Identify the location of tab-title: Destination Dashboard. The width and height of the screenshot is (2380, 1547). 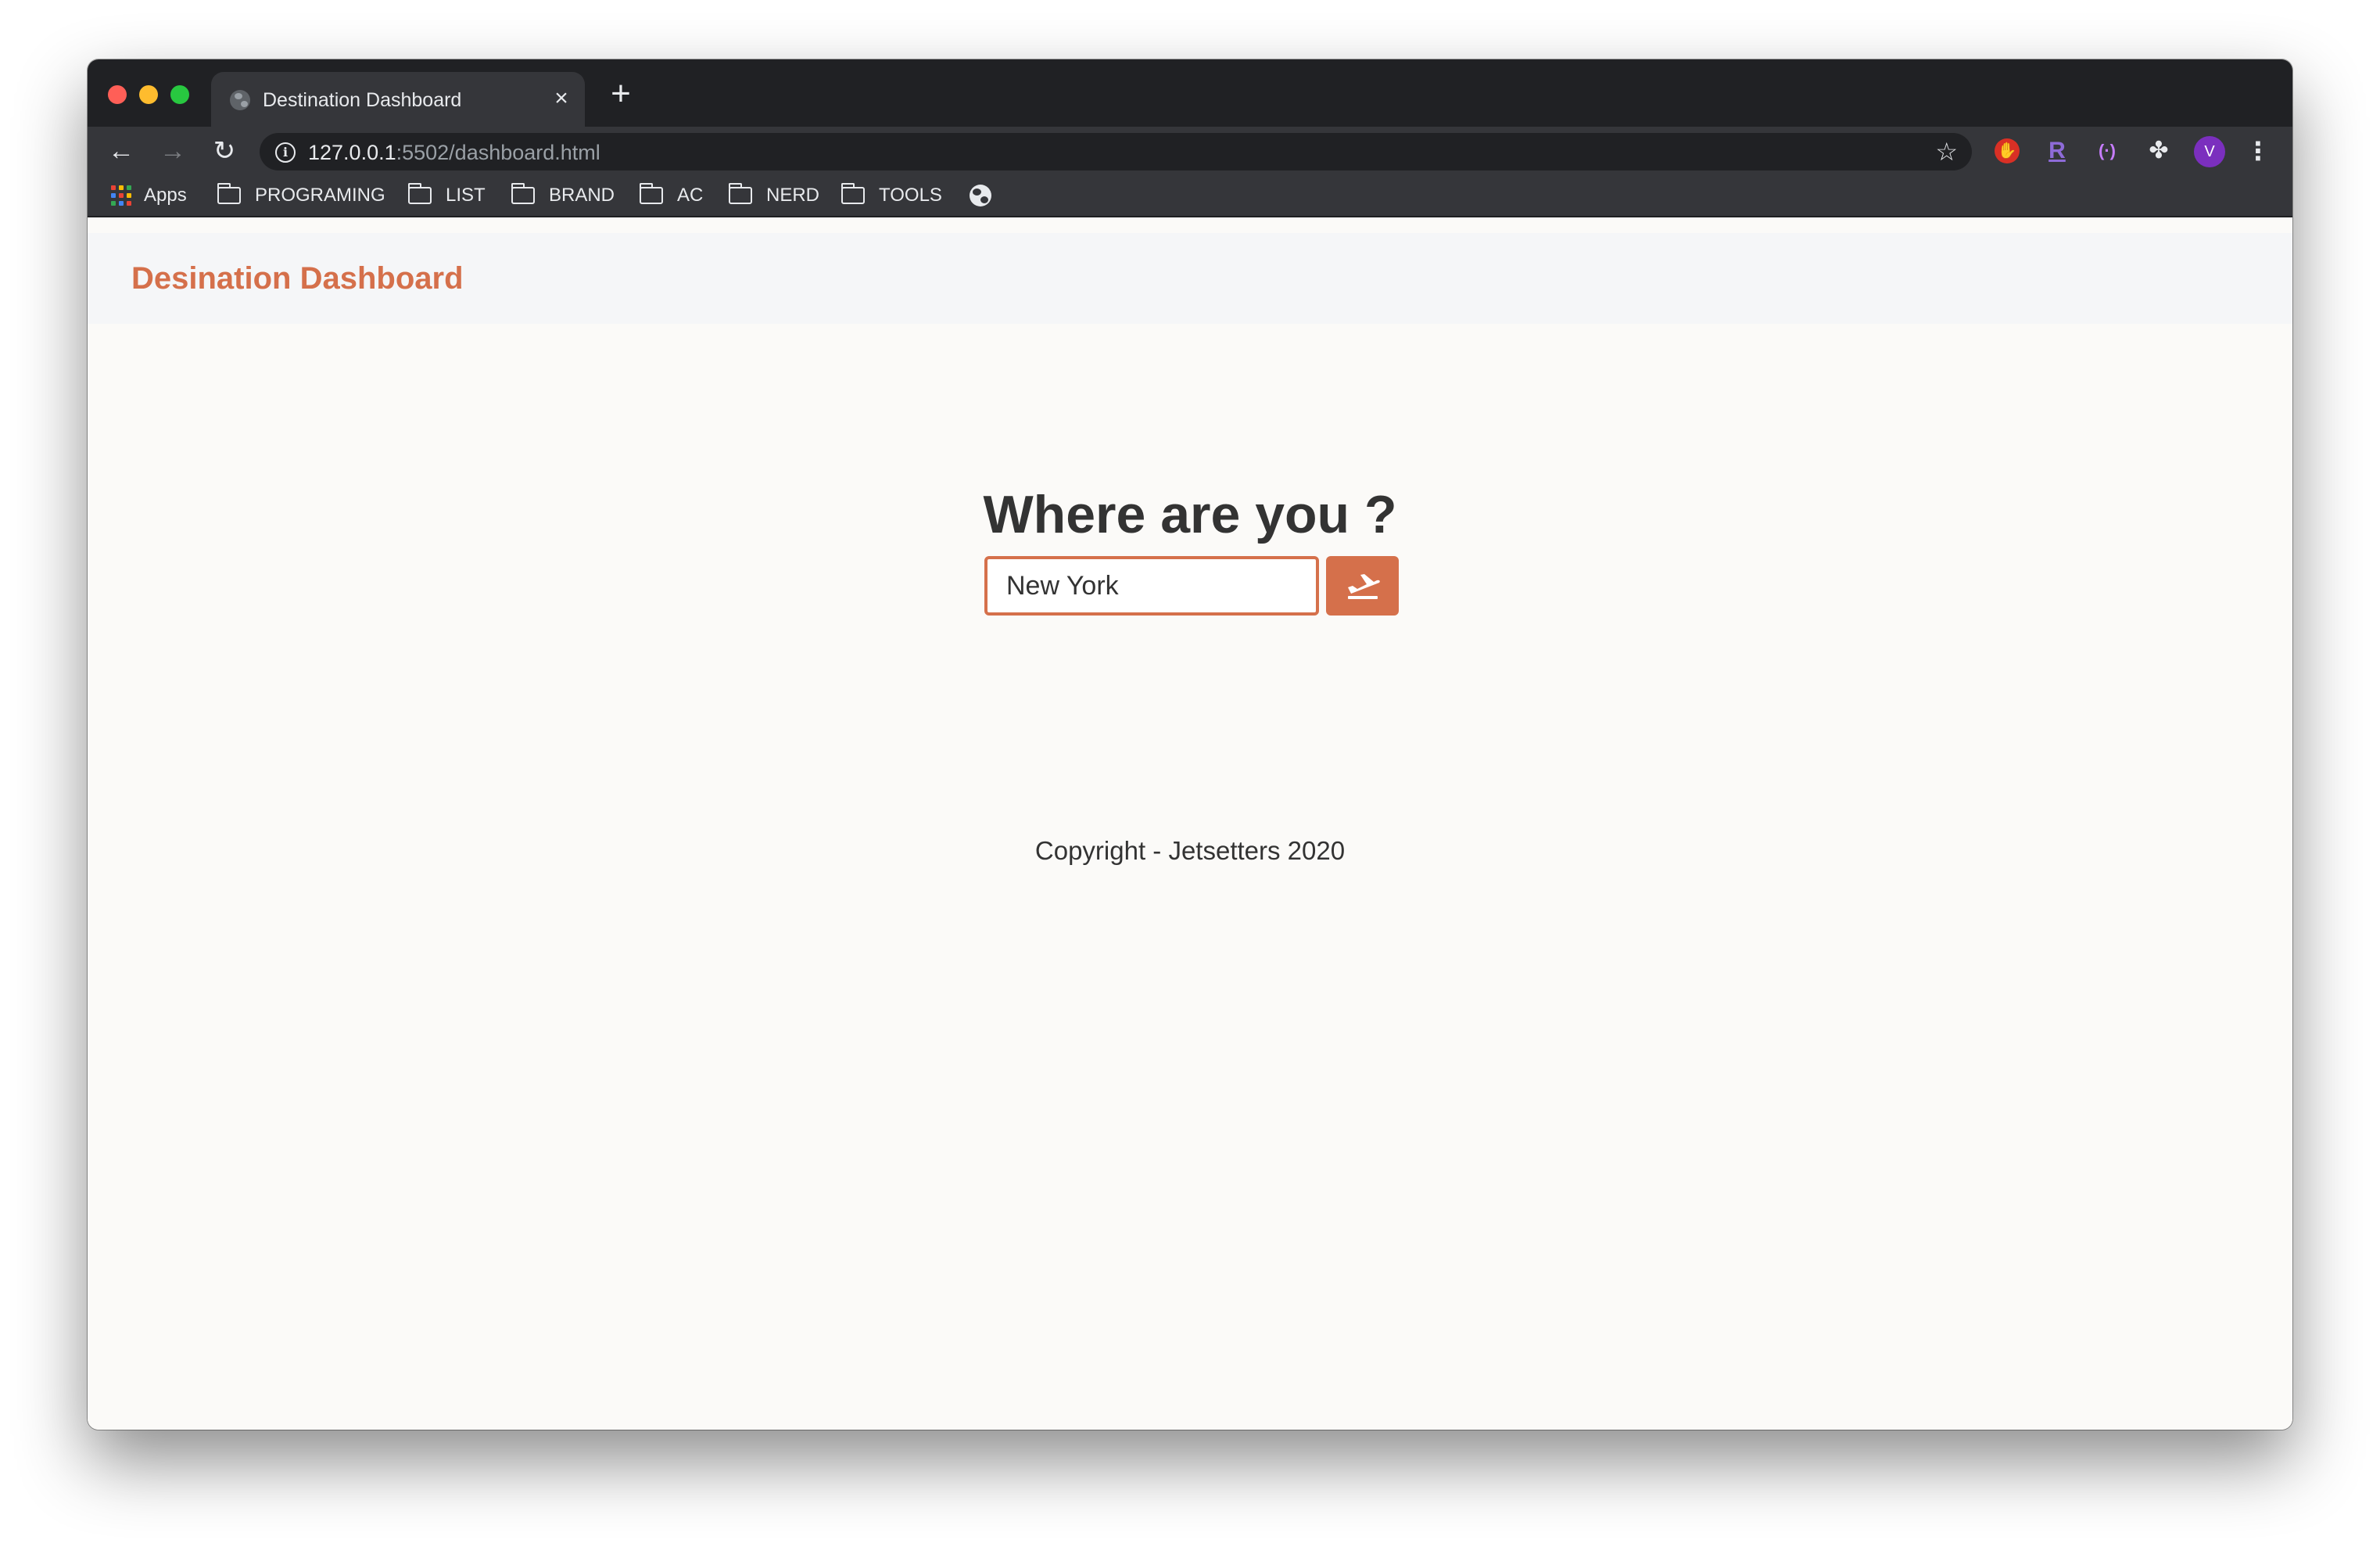
(362, 100).